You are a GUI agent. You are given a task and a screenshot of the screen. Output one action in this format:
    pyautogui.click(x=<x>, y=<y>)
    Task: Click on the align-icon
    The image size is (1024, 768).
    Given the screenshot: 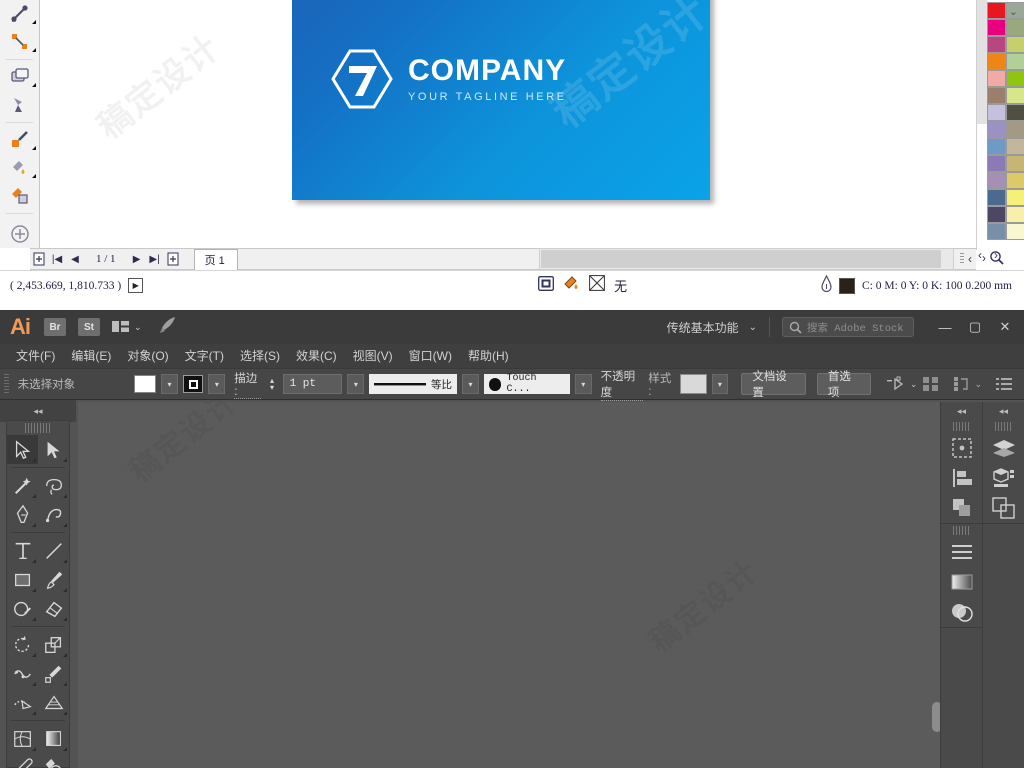 What is the action you would take?
    pyautogui.click(x=930, y=384)
    